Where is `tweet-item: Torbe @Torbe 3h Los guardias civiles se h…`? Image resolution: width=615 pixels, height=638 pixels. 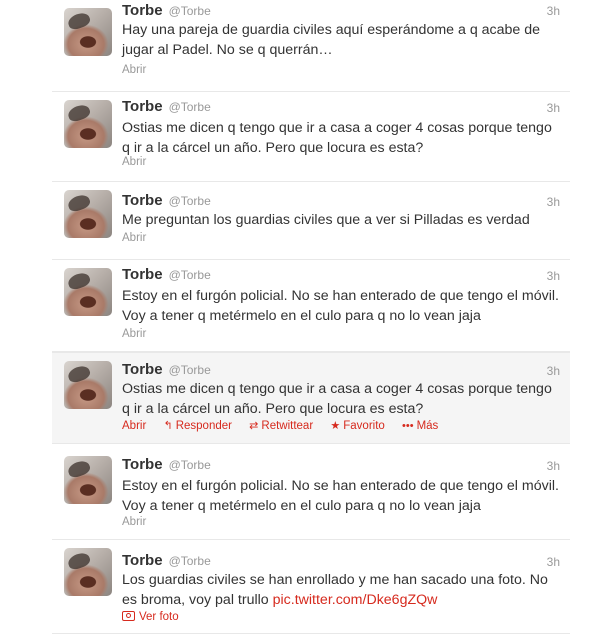
tweet-item: Torbe @Torbe 3h Los guardias civiles se h… is located at coordinates (311, 587).